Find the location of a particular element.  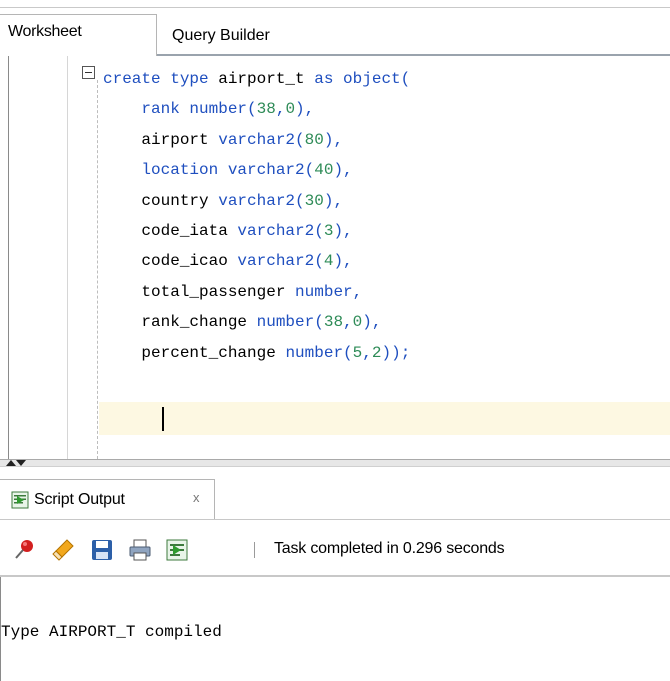

pane-splitter is located at coordinates (335, 463).